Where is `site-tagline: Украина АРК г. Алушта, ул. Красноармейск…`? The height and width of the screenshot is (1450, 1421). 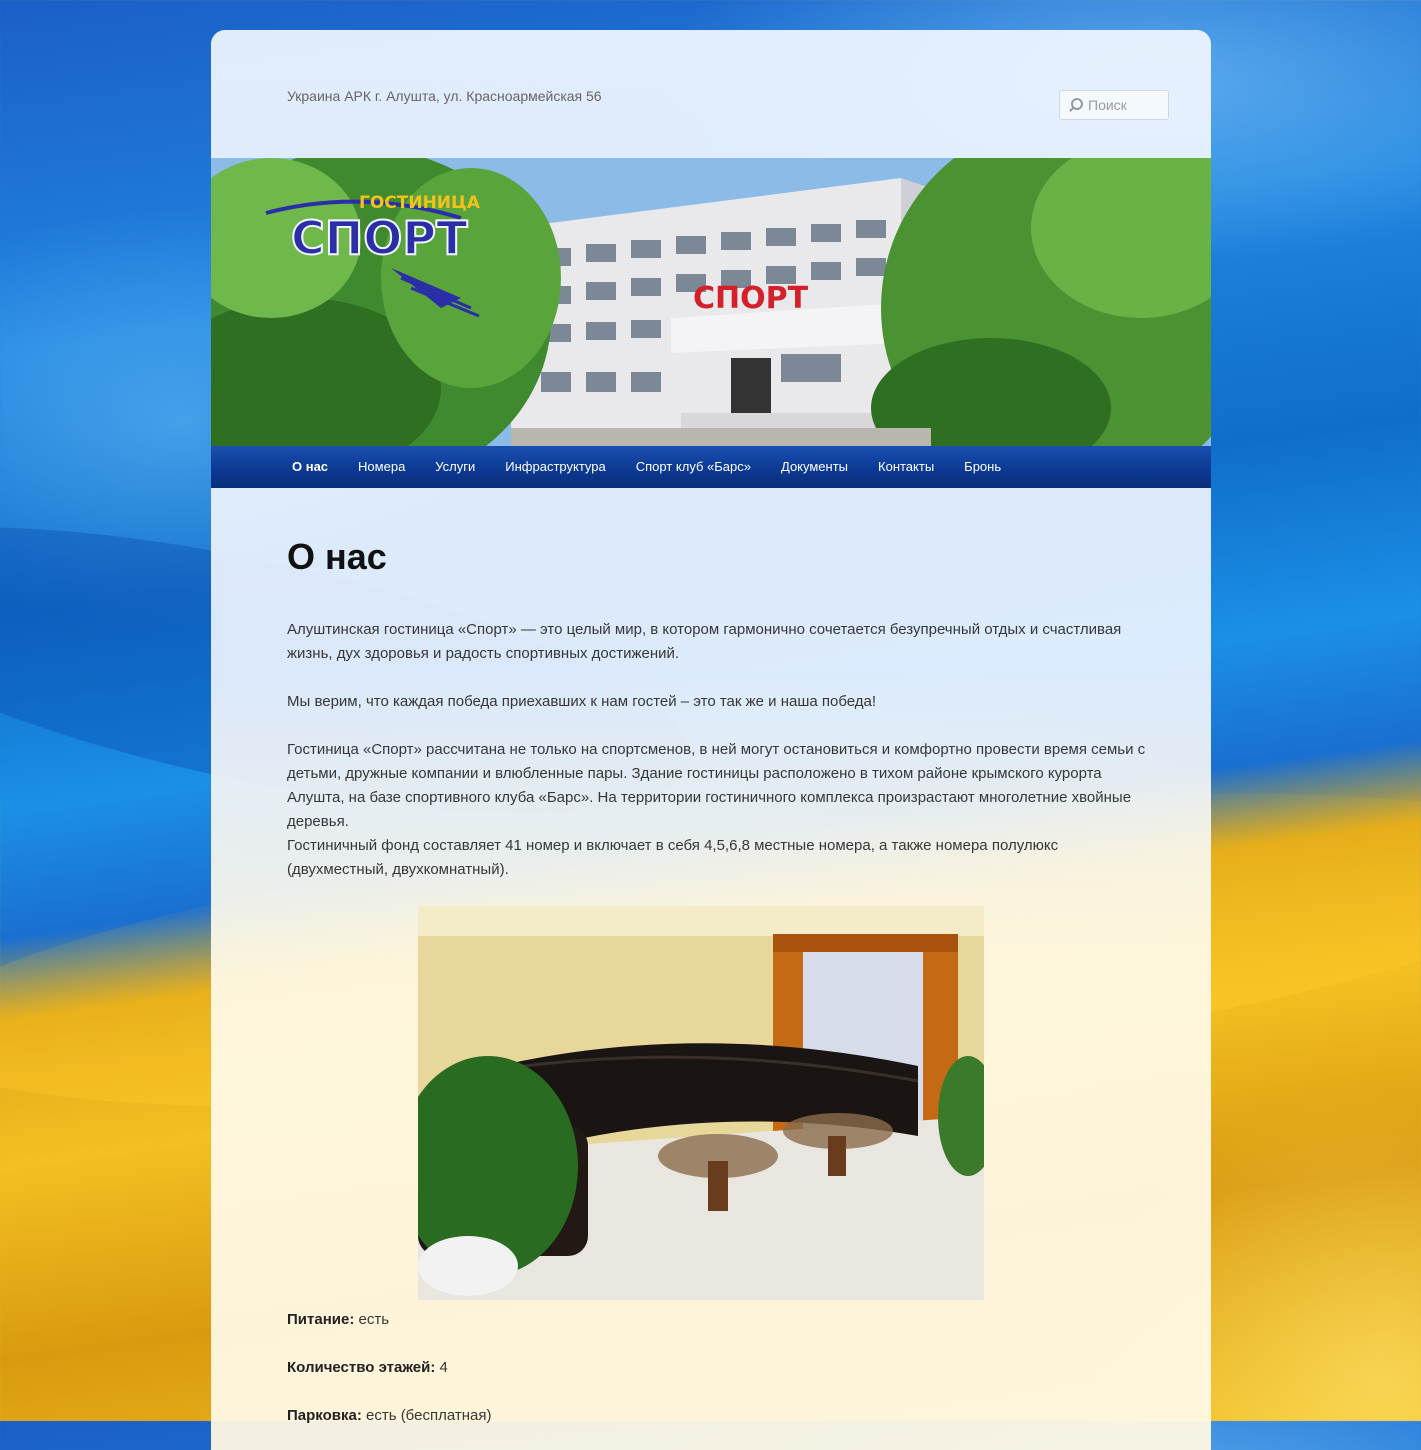 site-tagline: Украина АРК г. Алушта, ул. Красноармейск… is located at coordinates (444, 96).